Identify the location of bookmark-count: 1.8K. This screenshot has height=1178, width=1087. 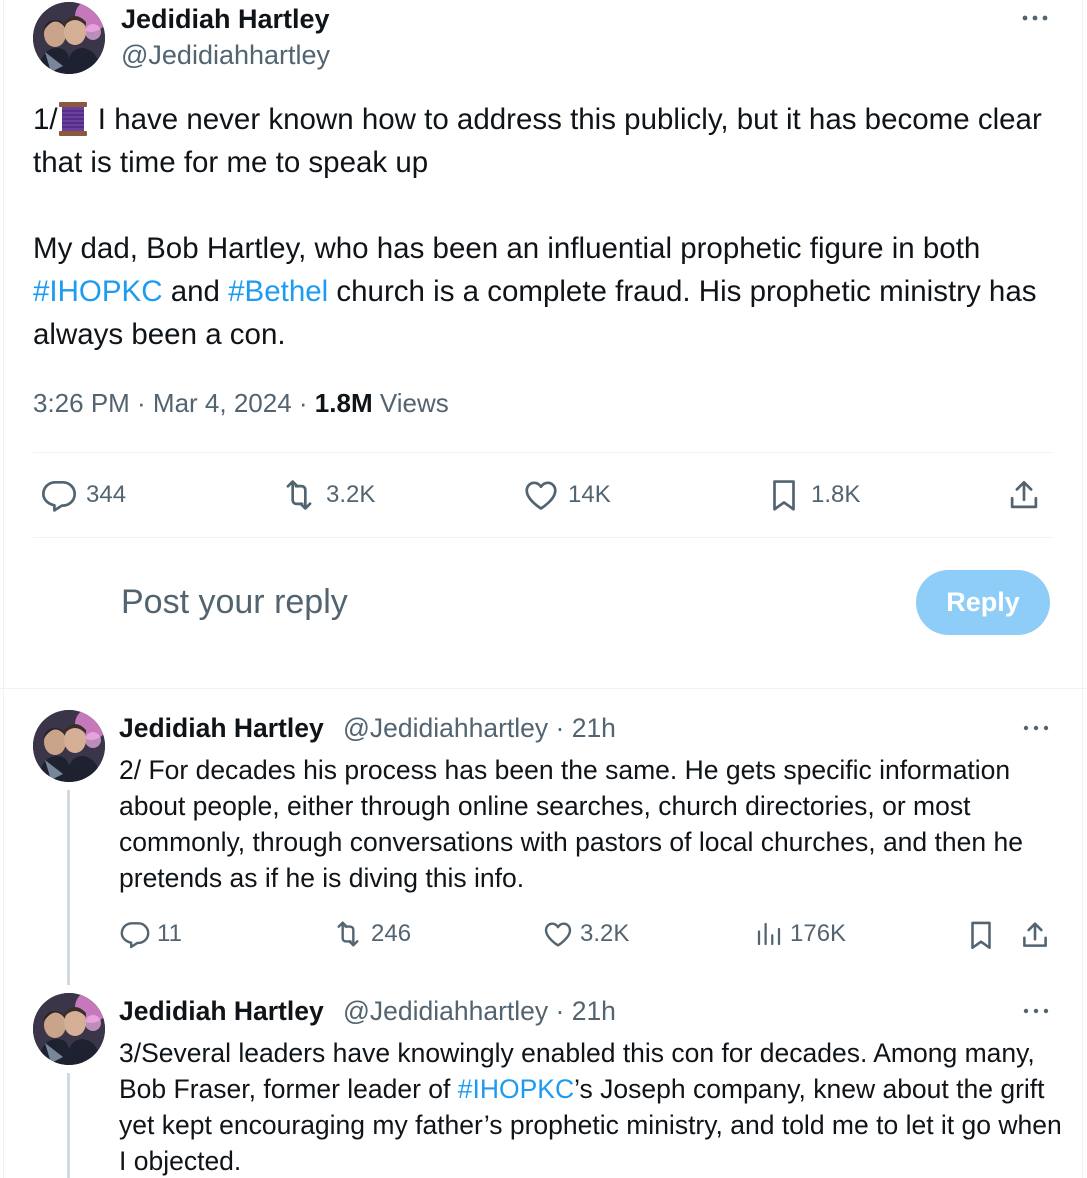
(836, 494).